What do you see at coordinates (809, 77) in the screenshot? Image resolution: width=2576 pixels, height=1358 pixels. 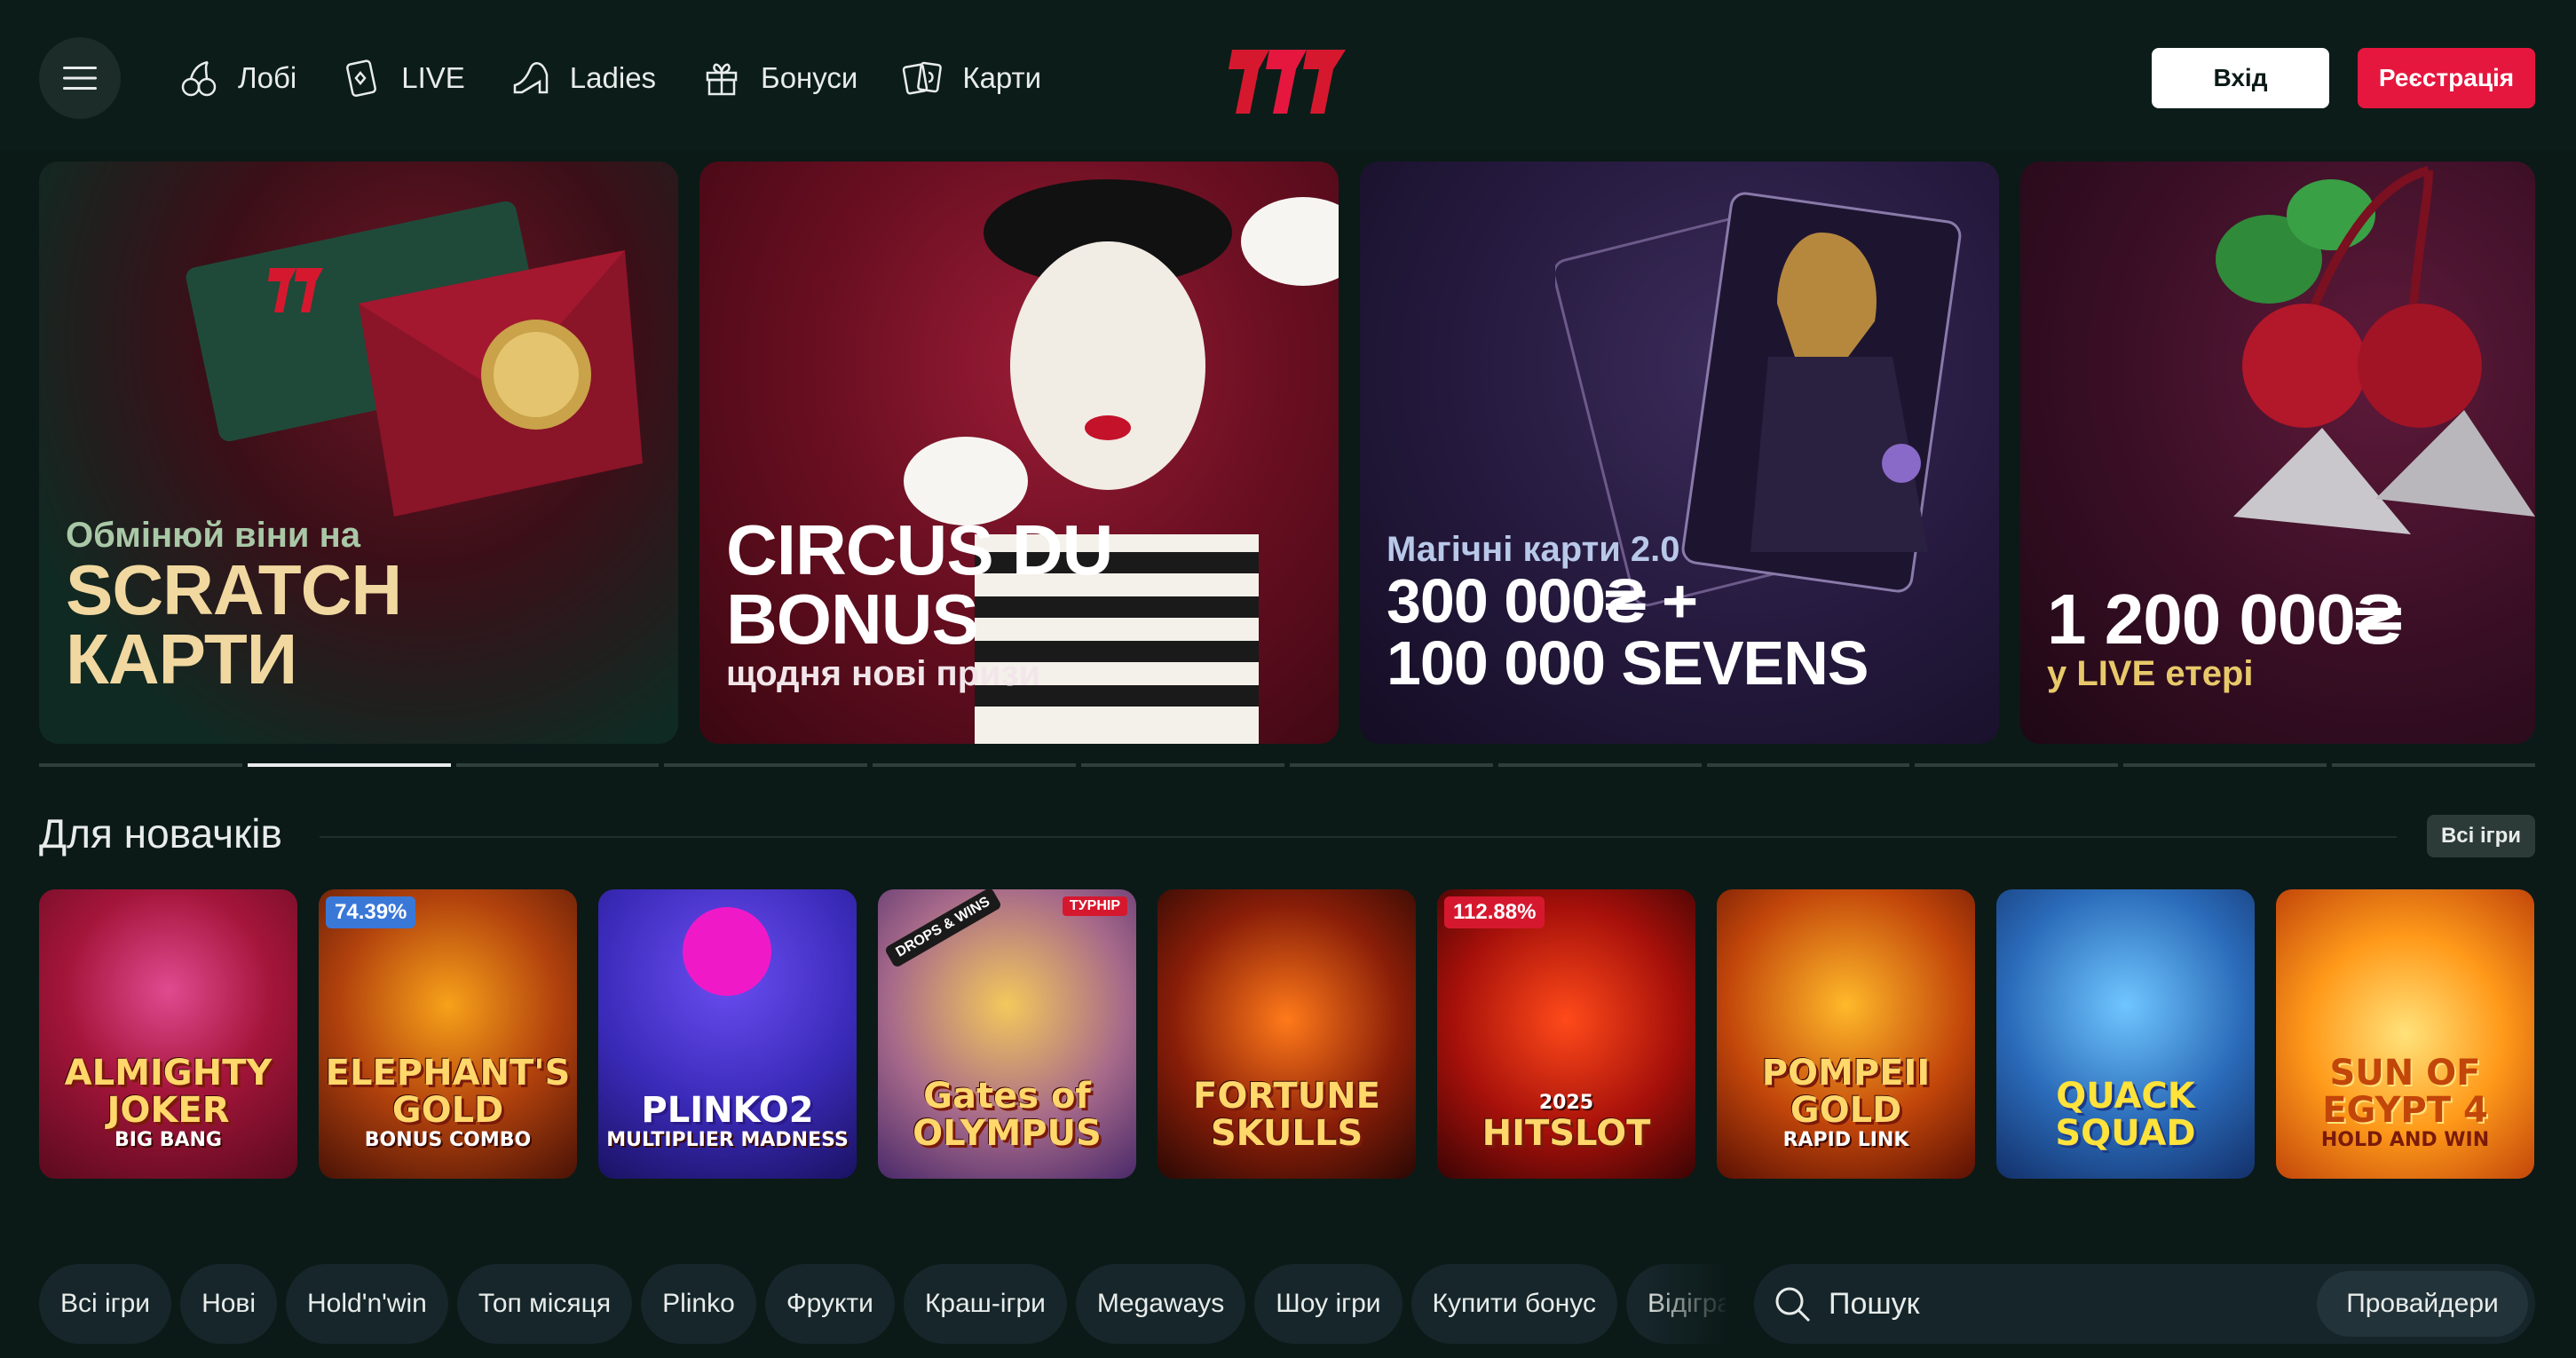 I see `nav-label: Бонуси` at bounding box center [809, 77].